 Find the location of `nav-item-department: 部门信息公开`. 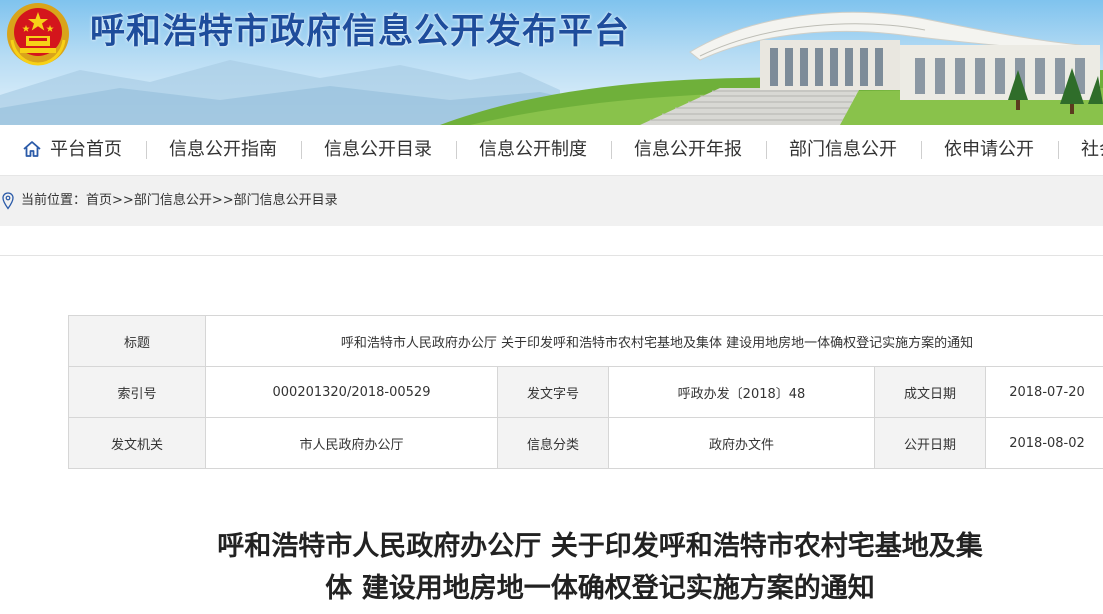

nav-item-department: 部门信息公开 is located at coordinates (843, 150).